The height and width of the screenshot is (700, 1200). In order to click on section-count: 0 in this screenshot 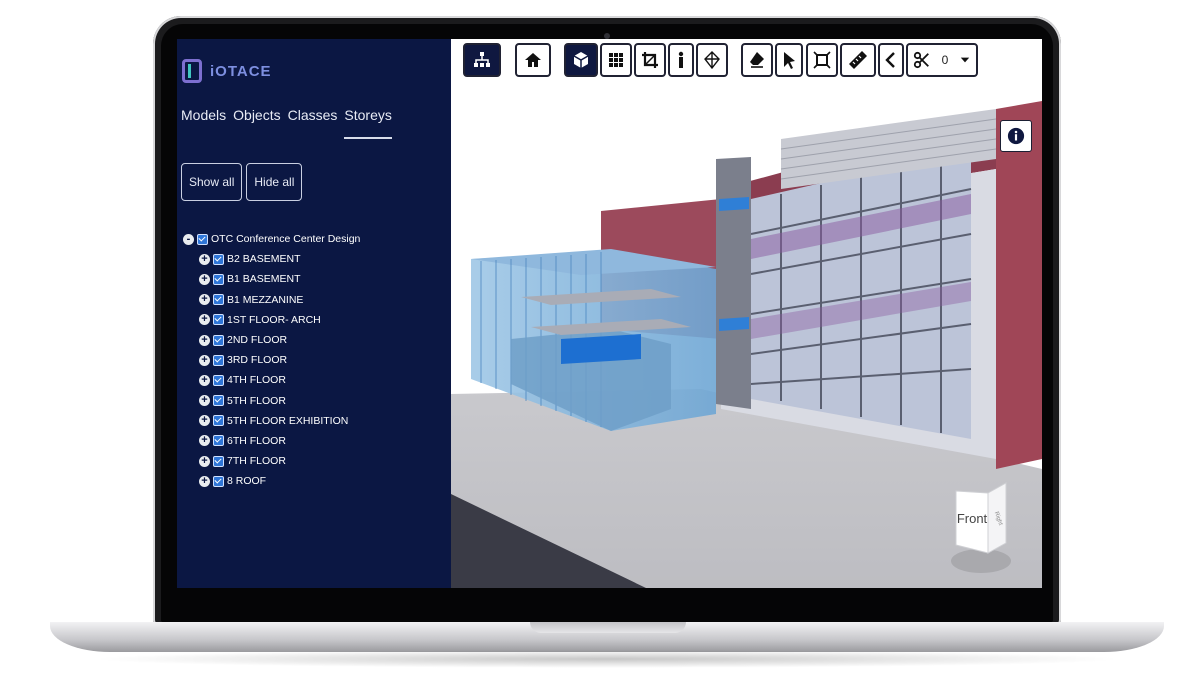, I will do `click(945, 60)`.